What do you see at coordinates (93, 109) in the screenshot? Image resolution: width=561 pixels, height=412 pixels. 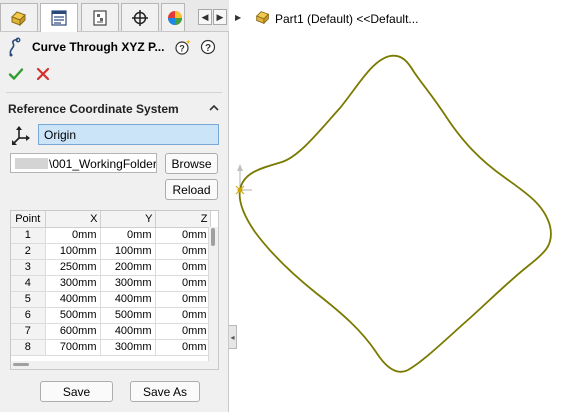 I see `section-title: Reference Coordinate System` at bounding box center [93, 109].